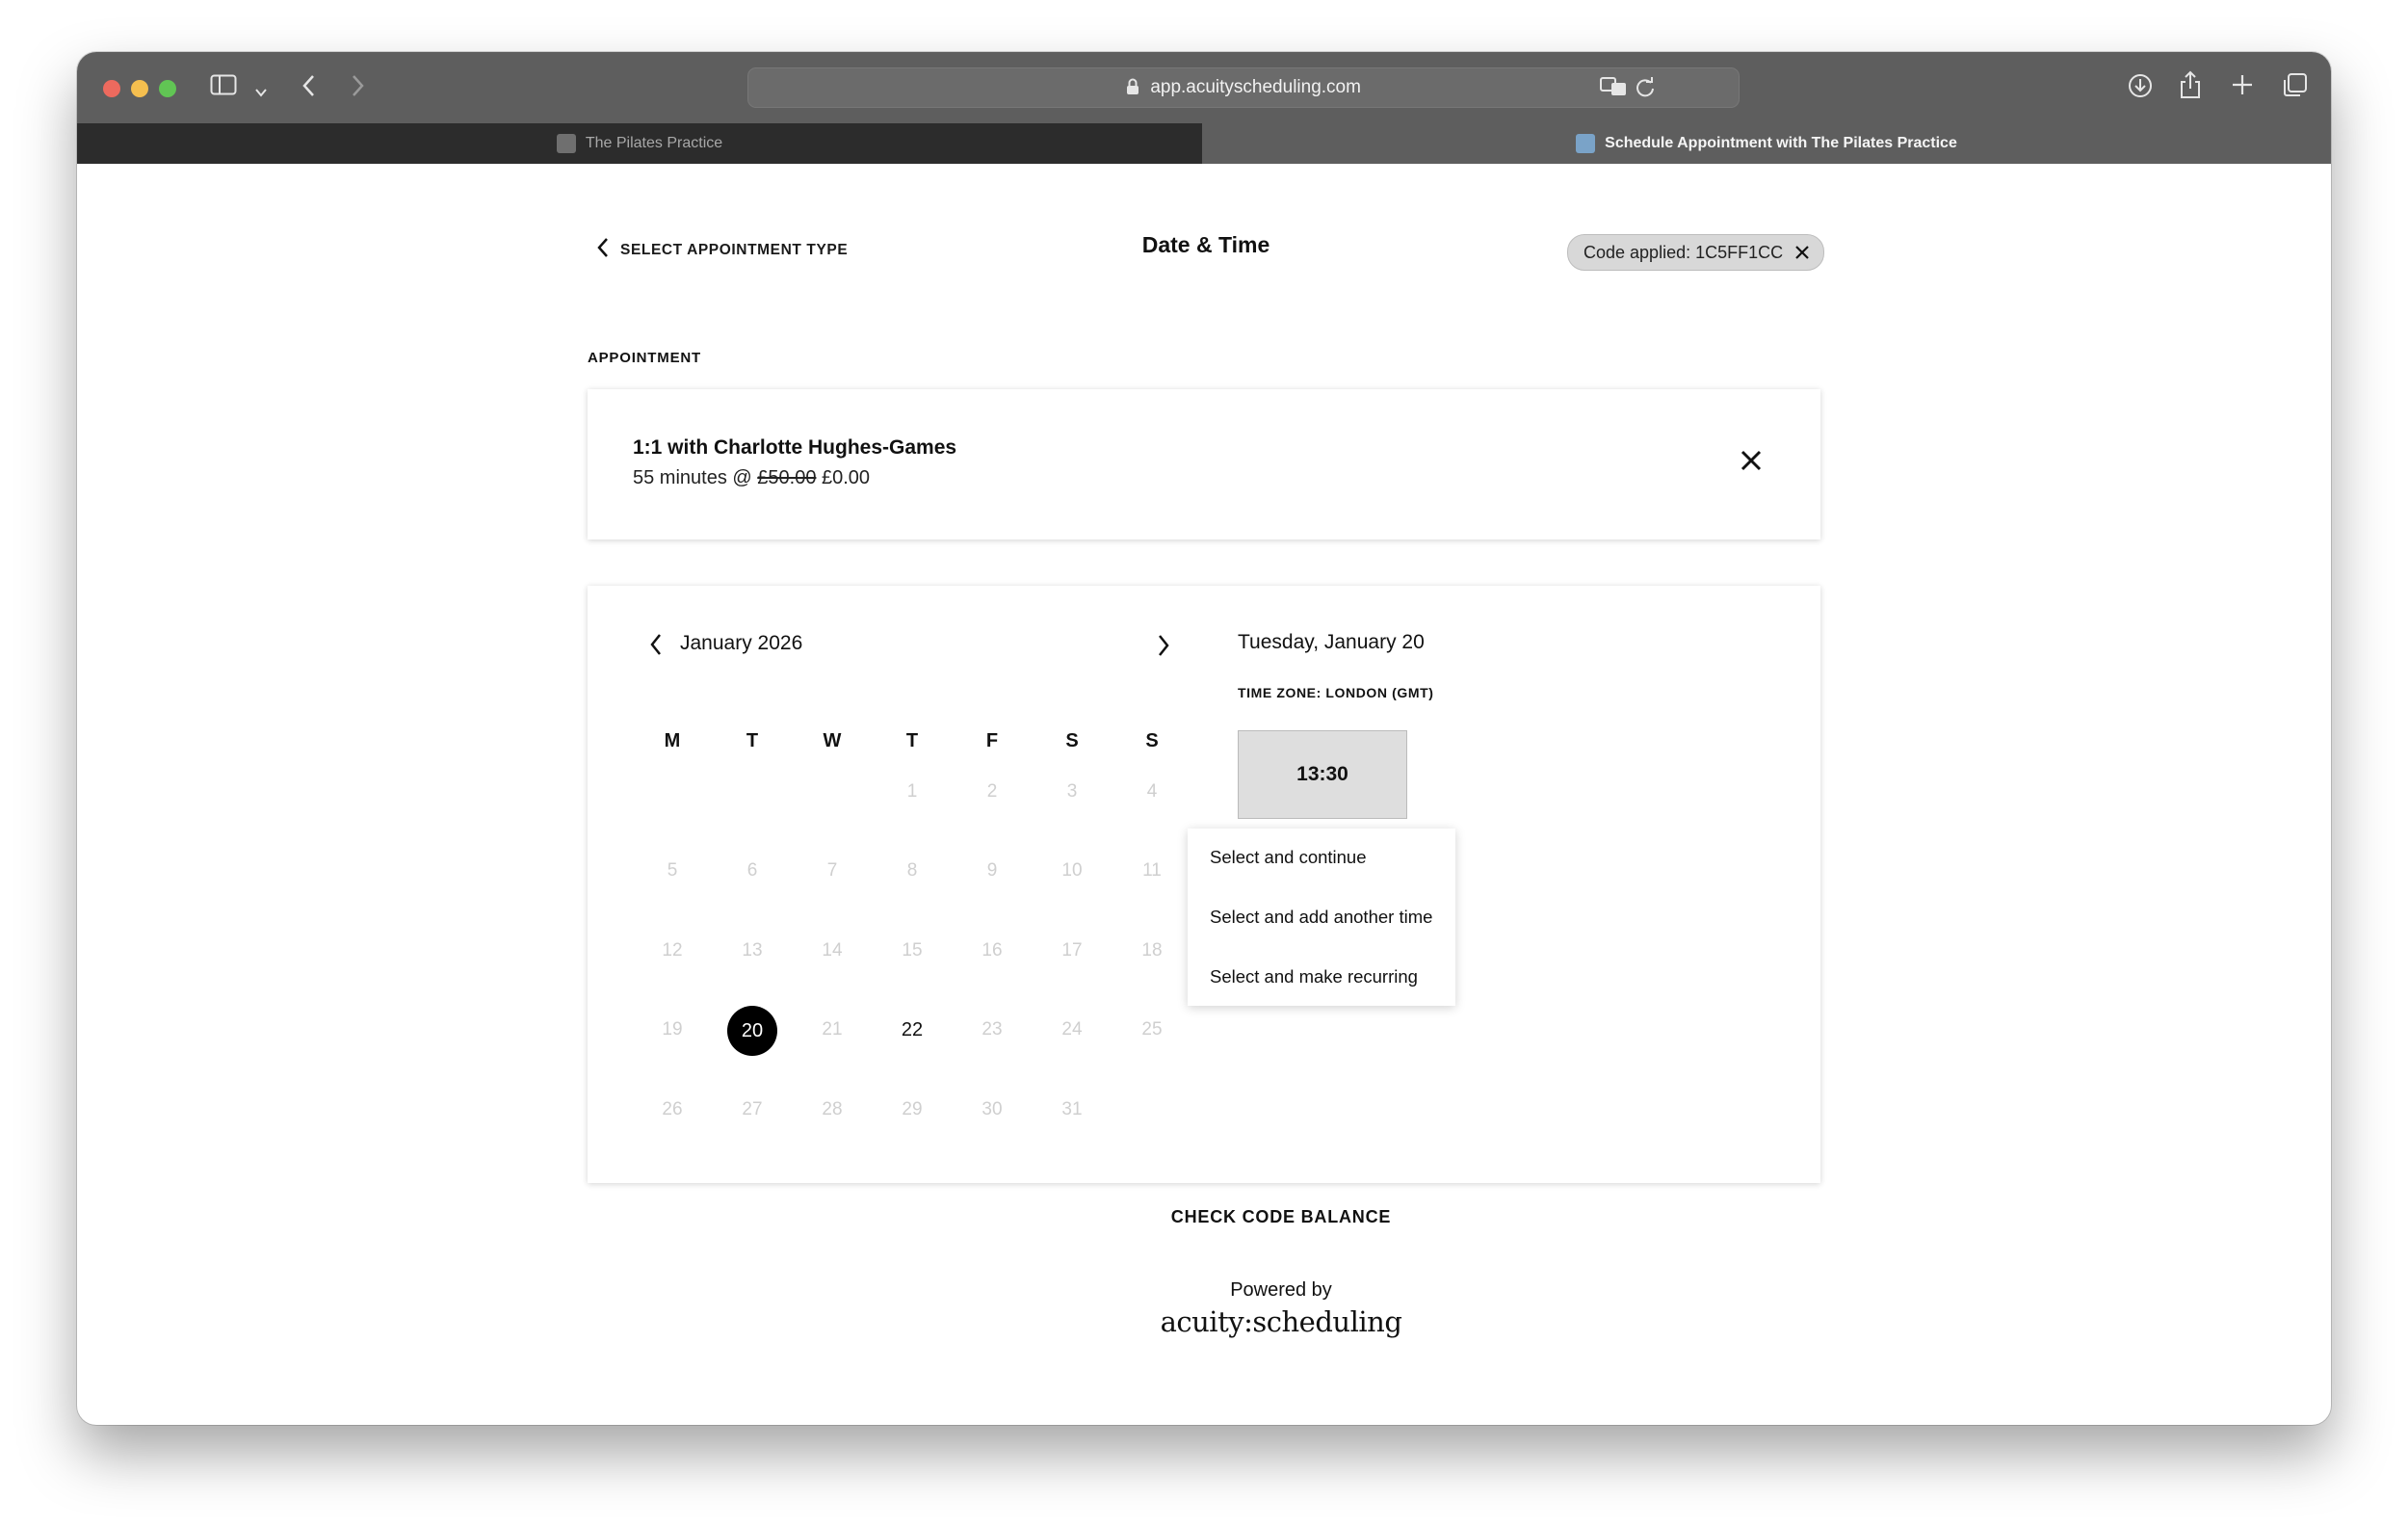 This screenshot has width=2408, height=1527. What do you see at coordinates (846, 477) in the screenshot?
I see `appointment-new-price: £0.00` at bounding box center [846, 477].